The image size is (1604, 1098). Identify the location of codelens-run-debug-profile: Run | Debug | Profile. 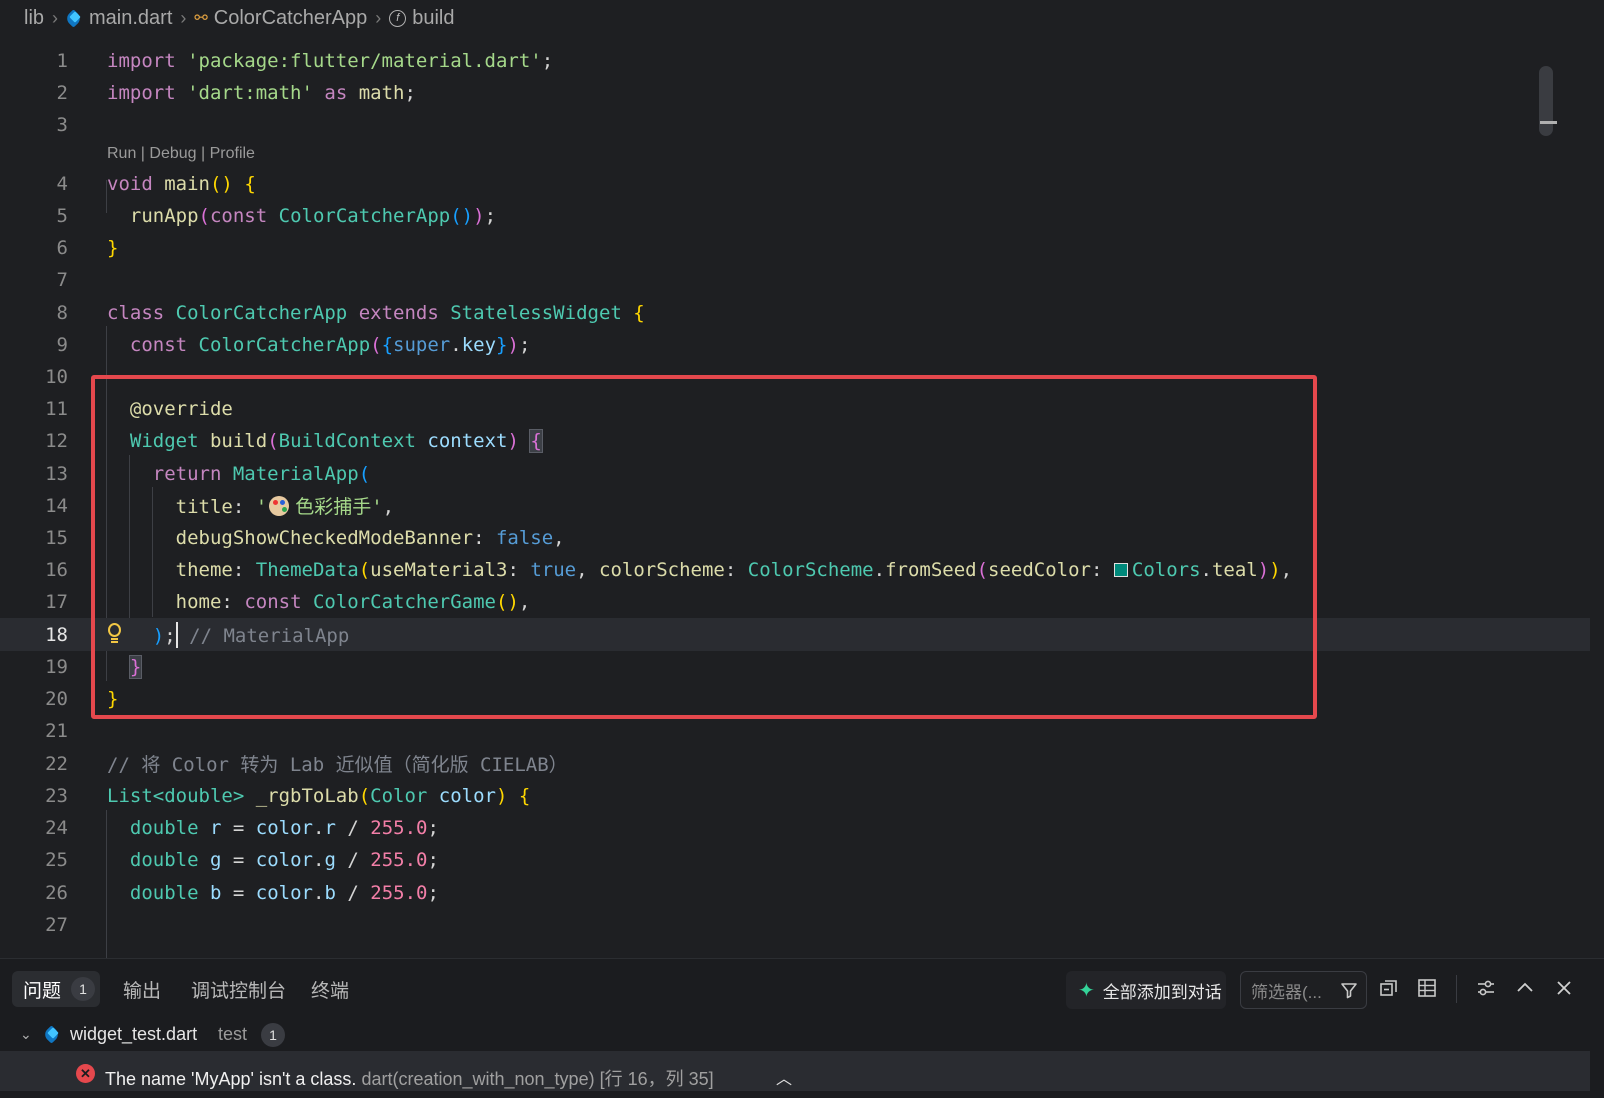
(181, 154).